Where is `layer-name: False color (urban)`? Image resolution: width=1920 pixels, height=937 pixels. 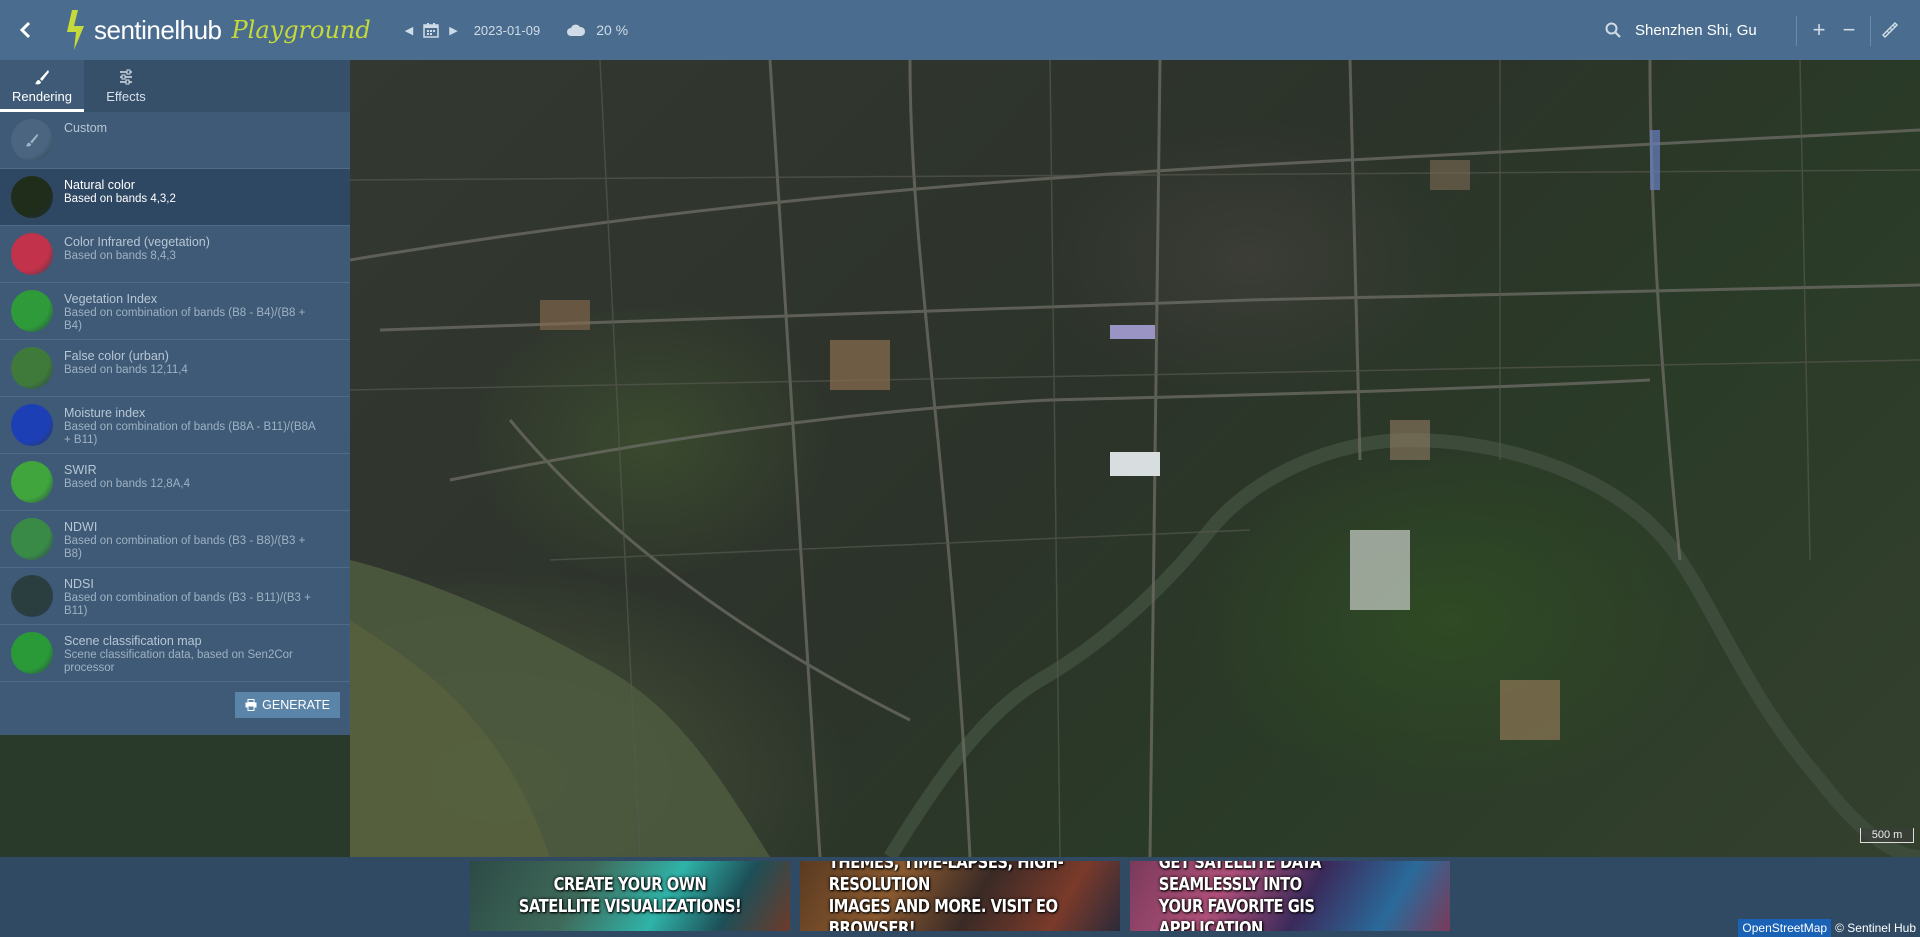 layer-name: False color (urban) is located at coordinates (116, 356).